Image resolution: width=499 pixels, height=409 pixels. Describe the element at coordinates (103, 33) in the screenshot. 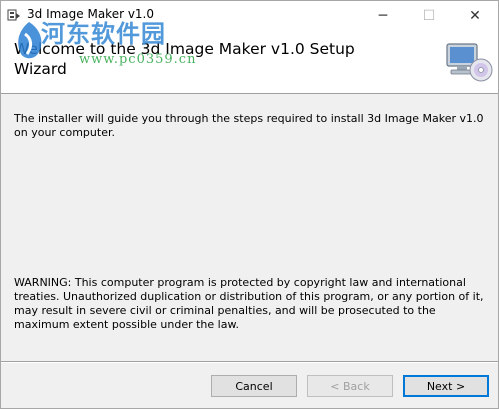

I see `watermark-text: 河东软件园` at that location.